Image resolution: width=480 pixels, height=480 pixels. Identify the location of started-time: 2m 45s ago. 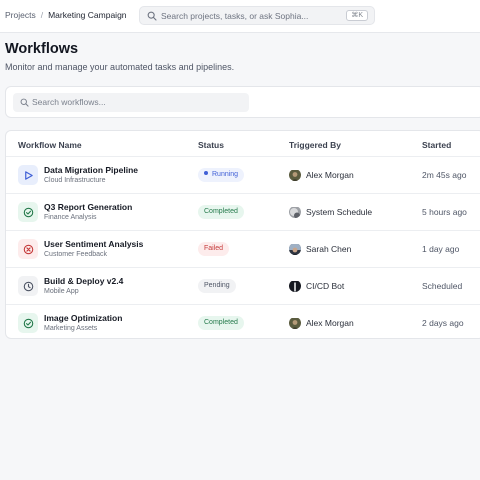
(444, 175).